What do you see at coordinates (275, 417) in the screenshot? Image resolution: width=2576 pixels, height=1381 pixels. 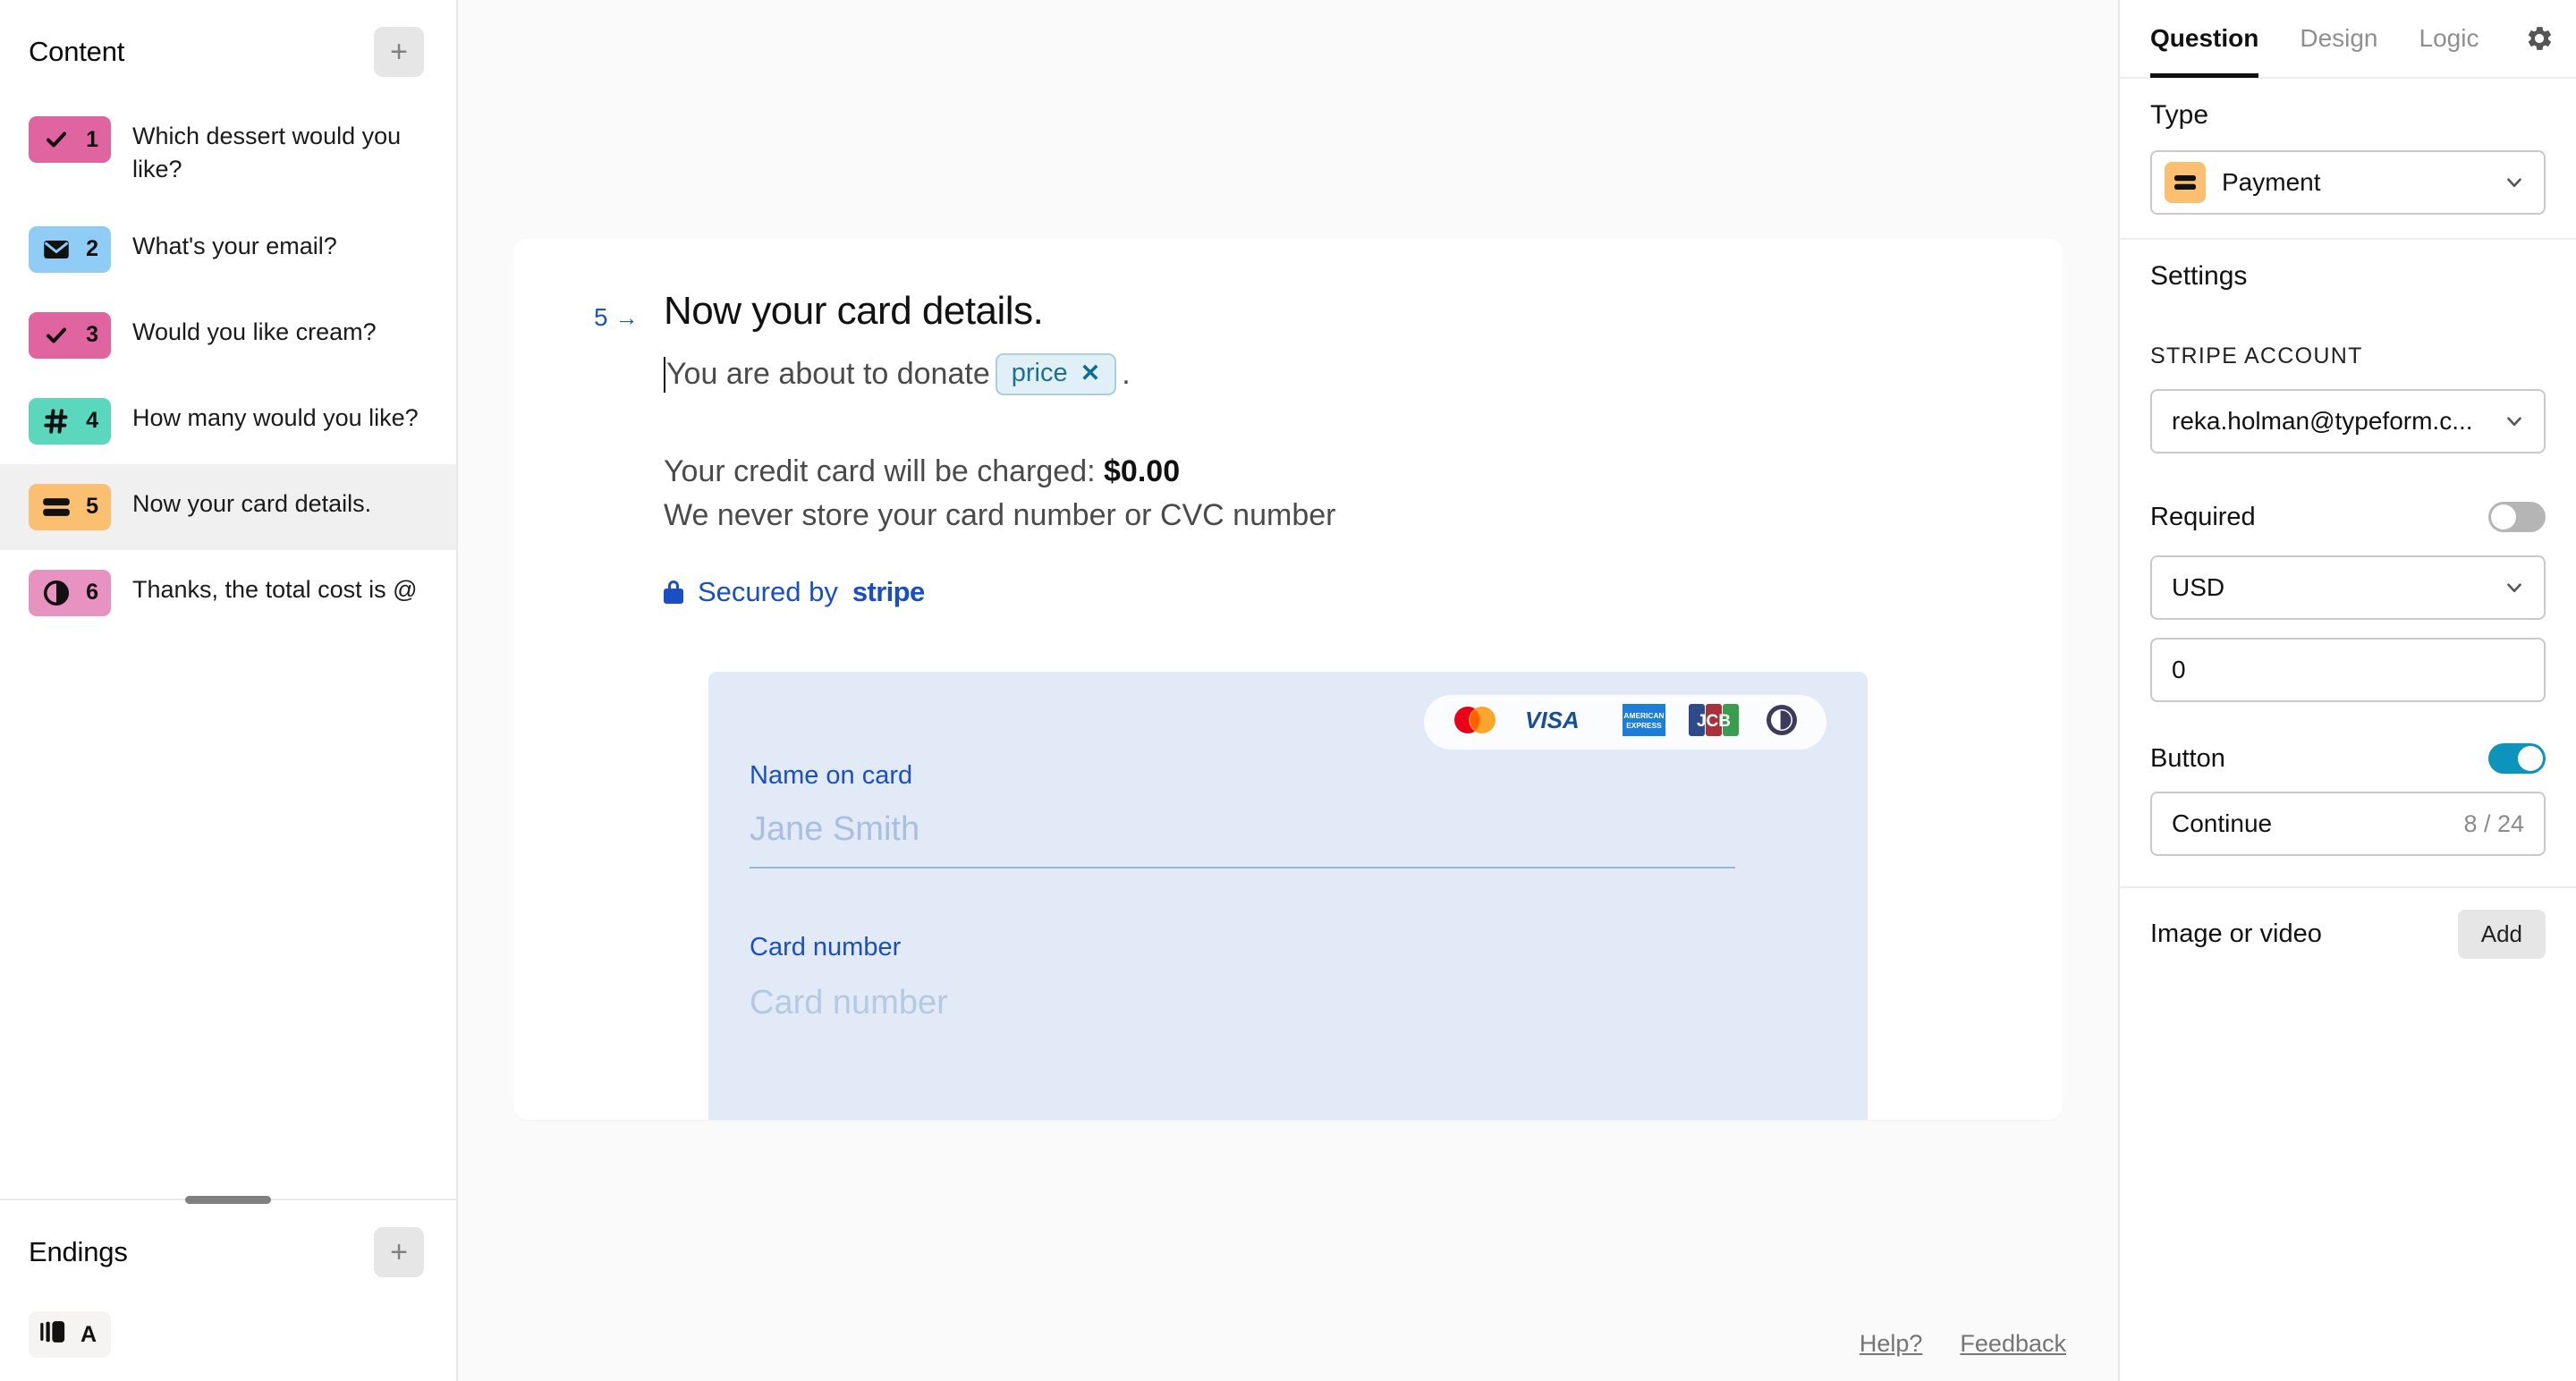 I see `question-label: How many would you like?` at bounding box center [275, 417].